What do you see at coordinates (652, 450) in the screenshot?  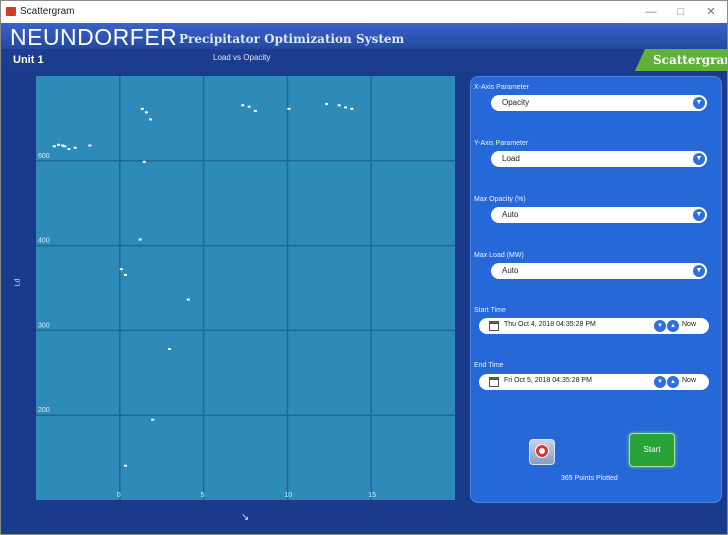 I see `start-button: Start` at bounding box center [652, 450].